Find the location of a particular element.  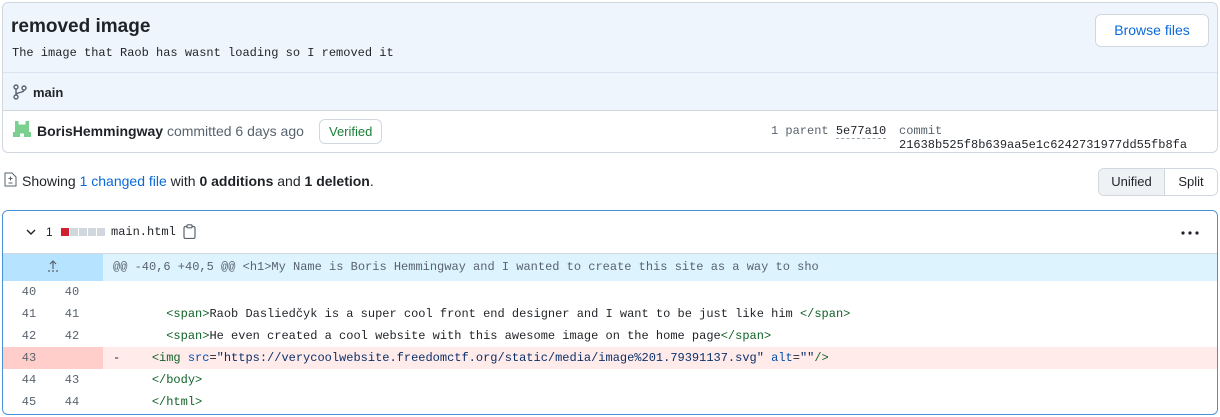

new-line-number: 41 is located at coordinates (78, 314).